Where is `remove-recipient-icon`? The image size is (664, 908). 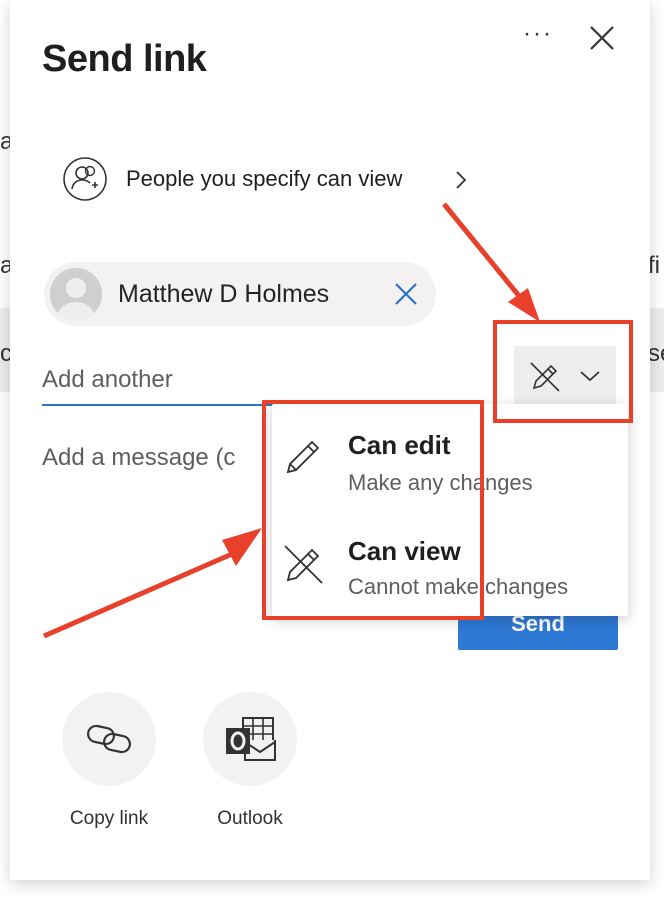 remove-recipient-icon is located at coordinates (406, 294).